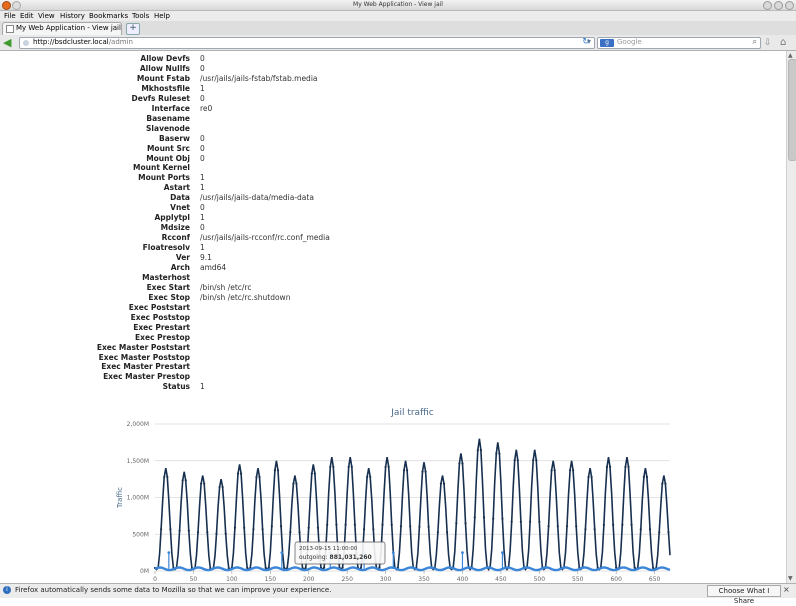 This screenshot has width=796, height=606. I want to click on menu-history: History, so click(72, 16).